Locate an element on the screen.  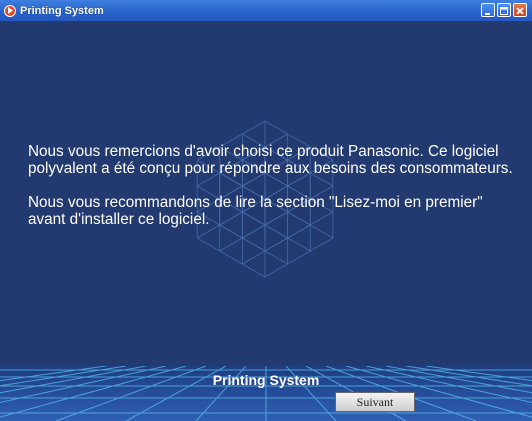
footer-bar: Printing System Suivant is located at coordinates (266, 393).